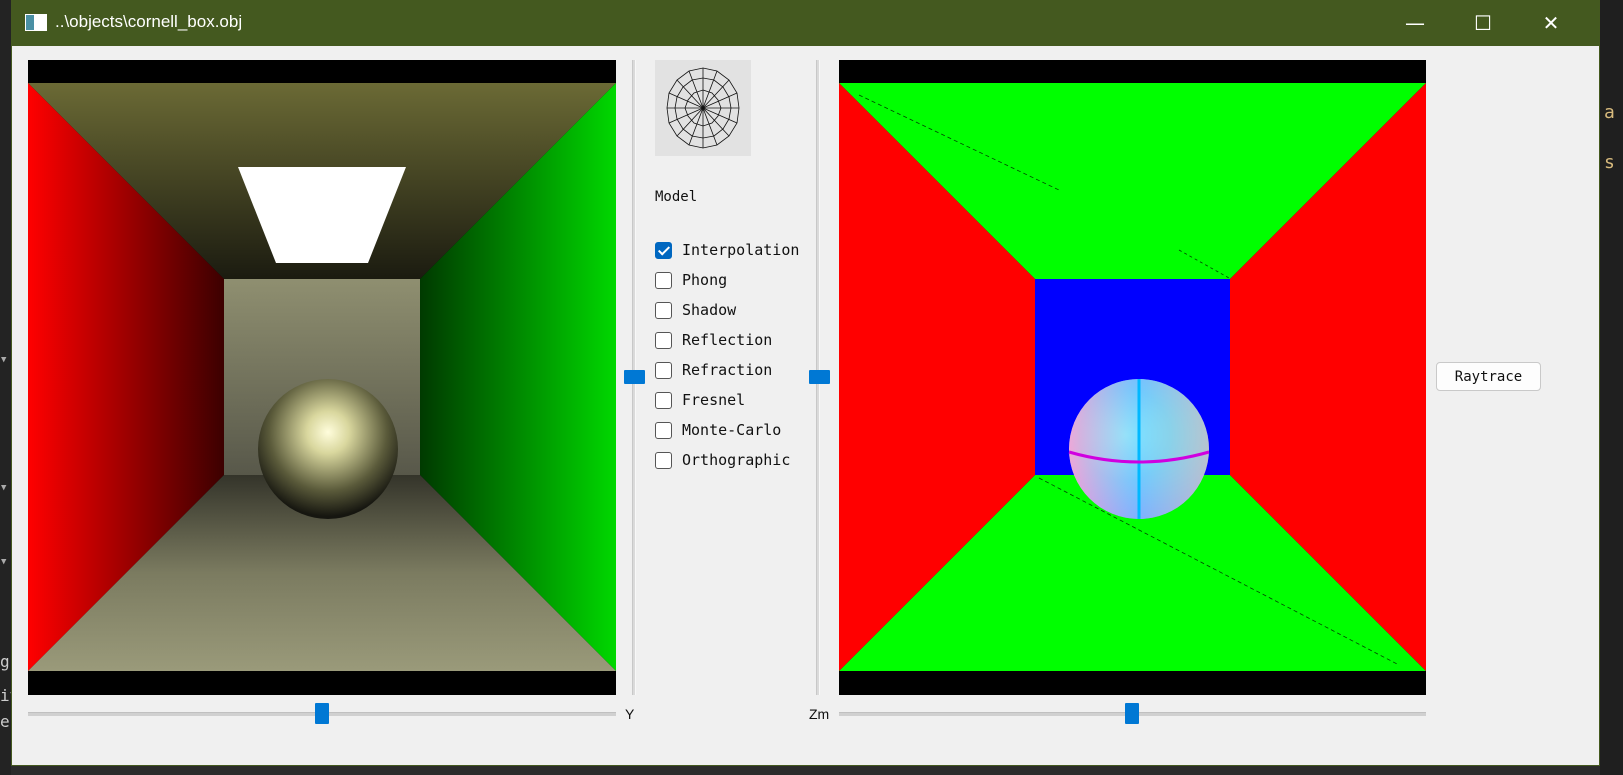 Image resolution: width=1623 pixels, height=775 pixels. Describe the element at coordinates (1483, 23) in the screenshot. I see `maximize-button: ☐` at that location.